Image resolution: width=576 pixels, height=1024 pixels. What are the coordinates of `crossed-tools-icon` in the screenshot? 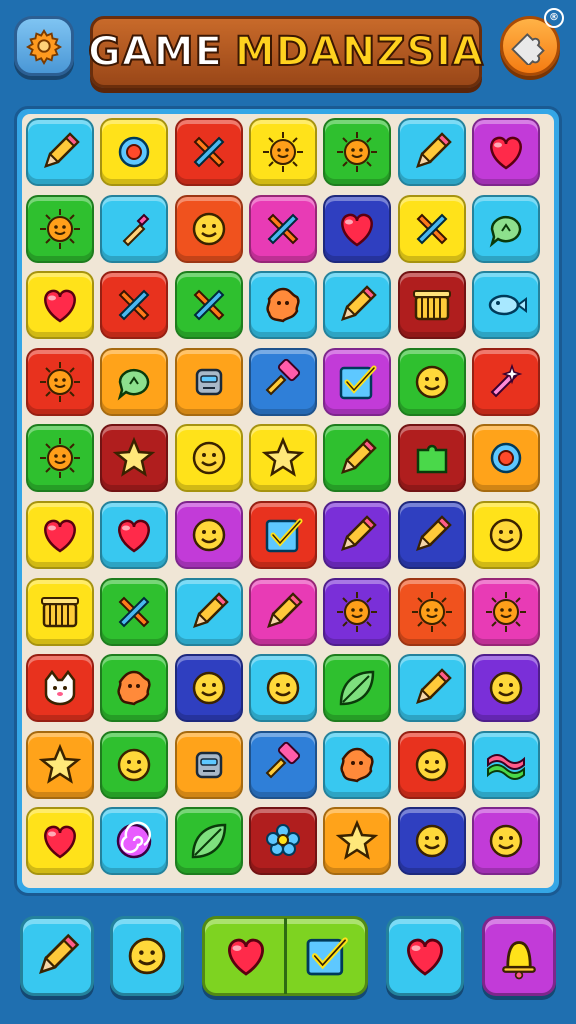 It's located at (134, 305).